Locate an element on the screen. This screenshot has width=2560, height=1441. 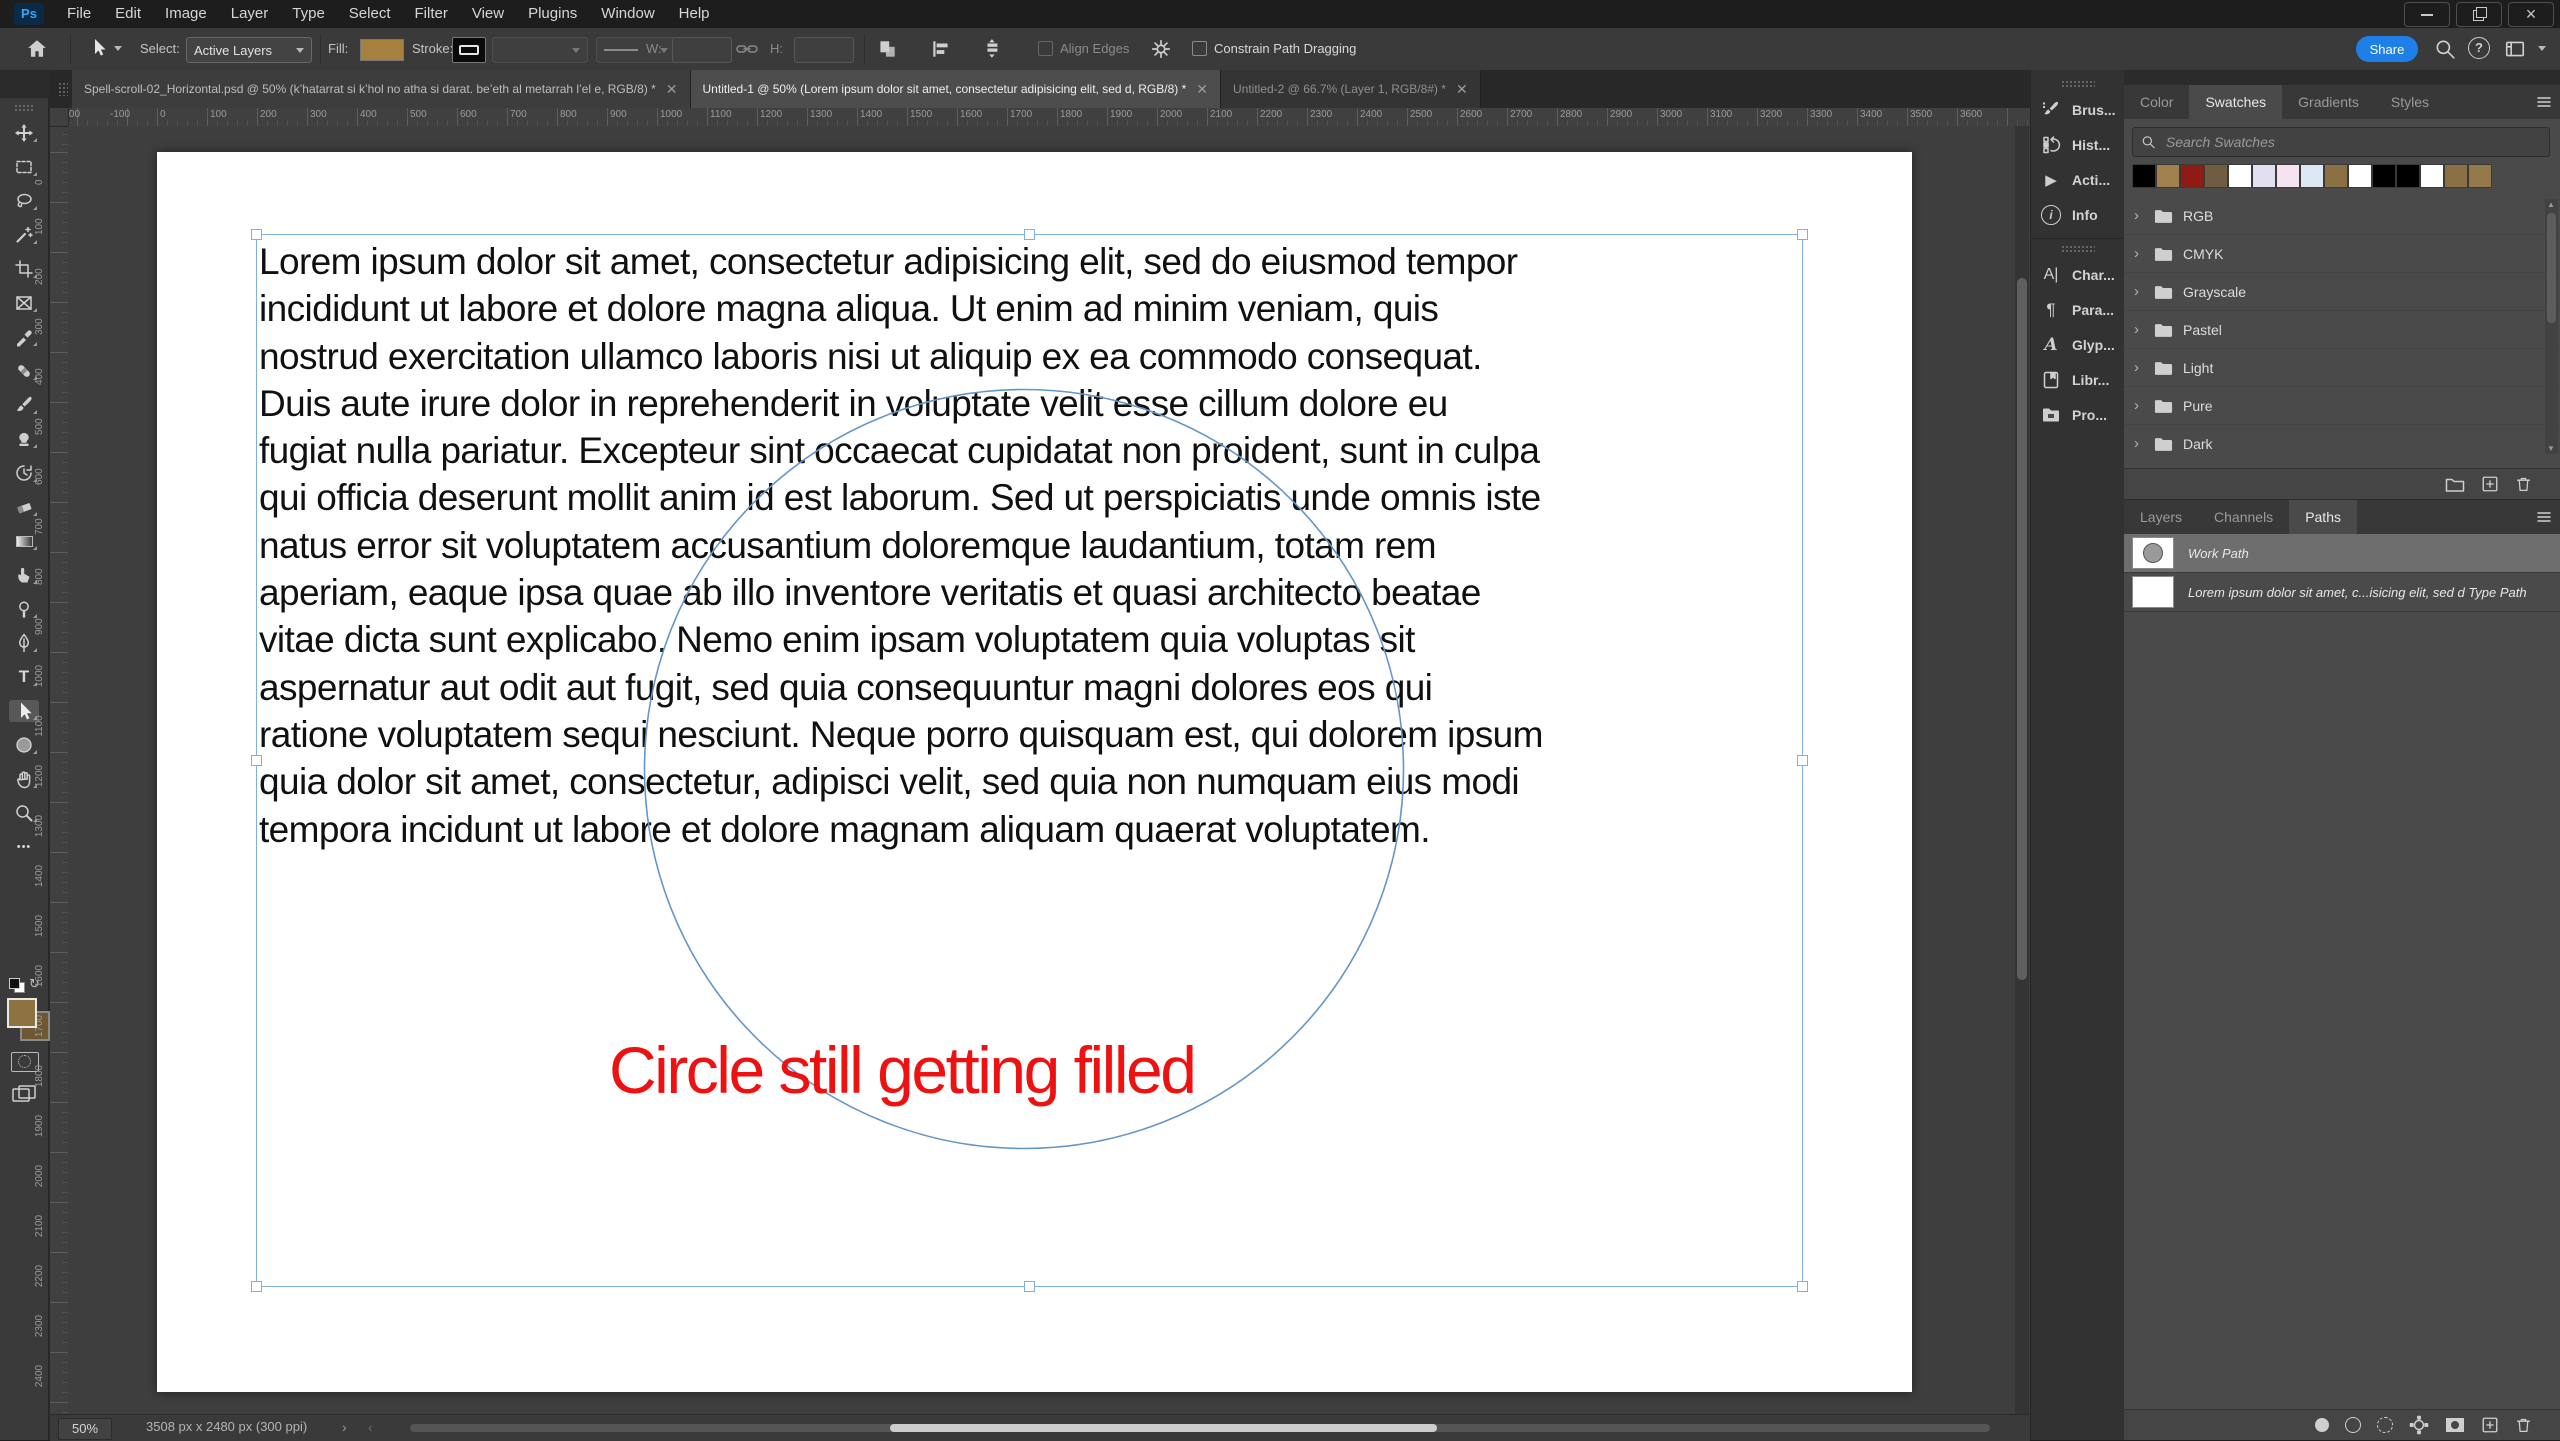
foreground-color-swatch is located at coordinates (22, 1013).